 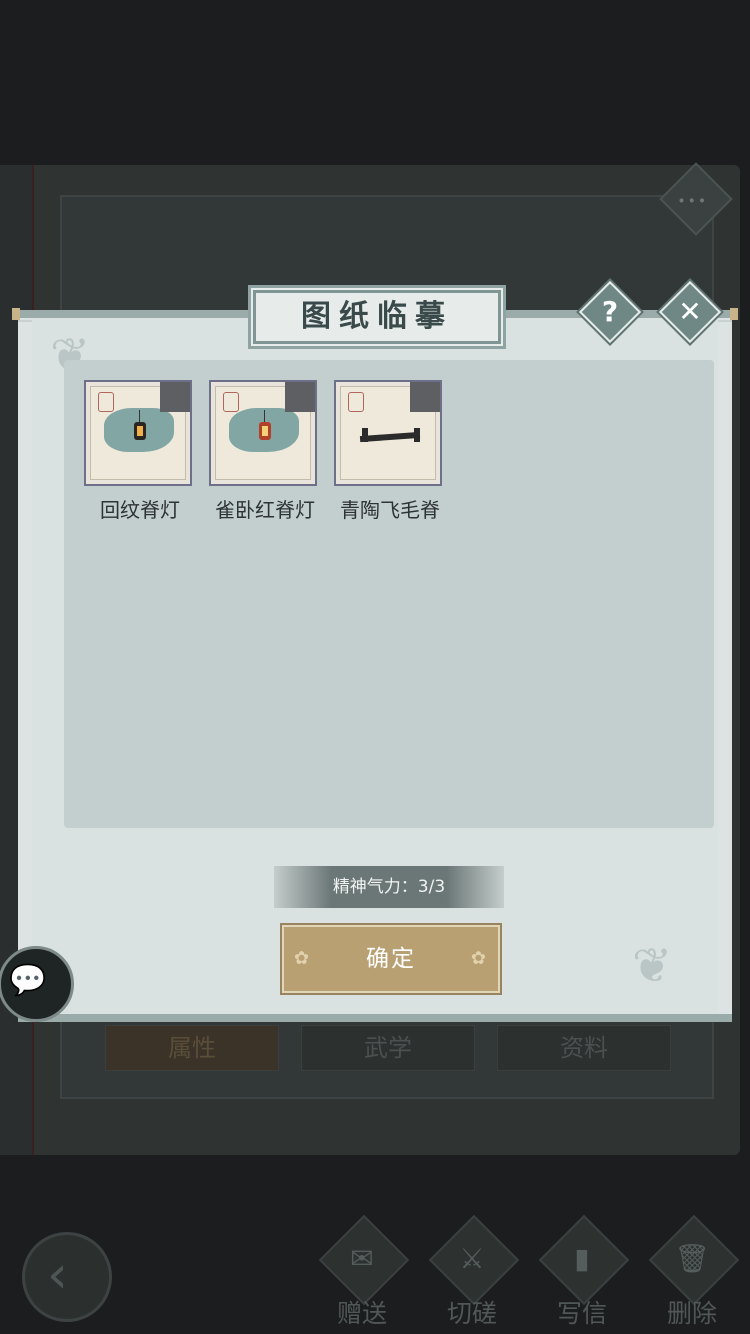 What do you see at coordinates (390, 510) in the screenshot?
I see `blueprint-item-name: 青陶飞毛脊` at bounding box center [390, 510].